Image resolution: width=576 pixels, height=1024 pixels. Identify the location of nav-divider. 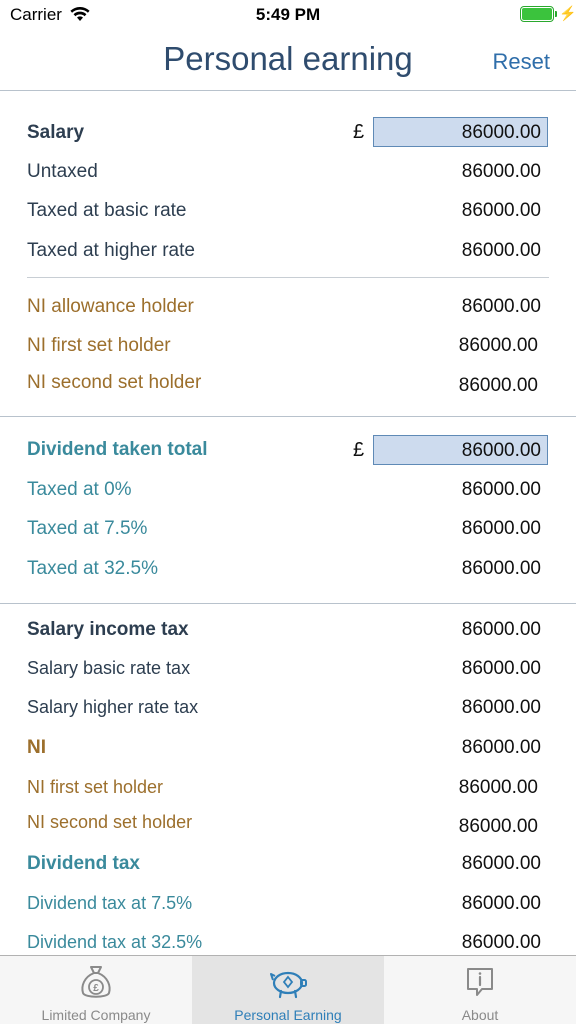
(288, 90).